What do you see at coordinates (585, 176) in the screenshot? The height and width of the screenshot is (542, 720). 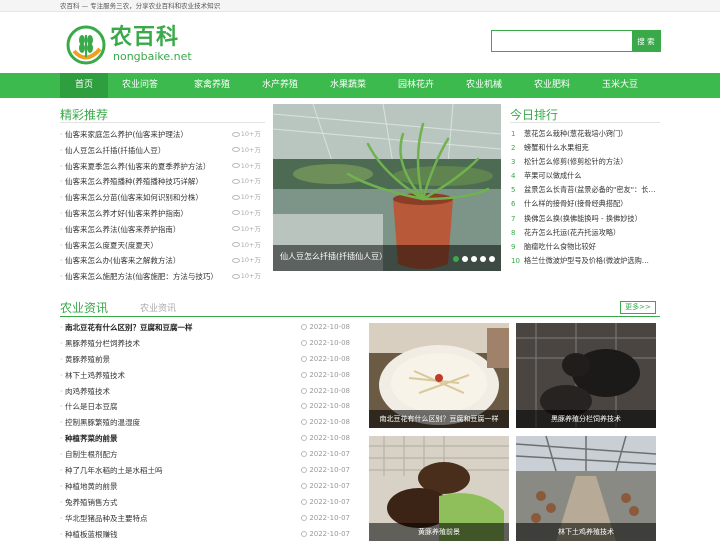 I see `ranking-item: 4 苹果可以做成什么` at bounding box center [585, 176].